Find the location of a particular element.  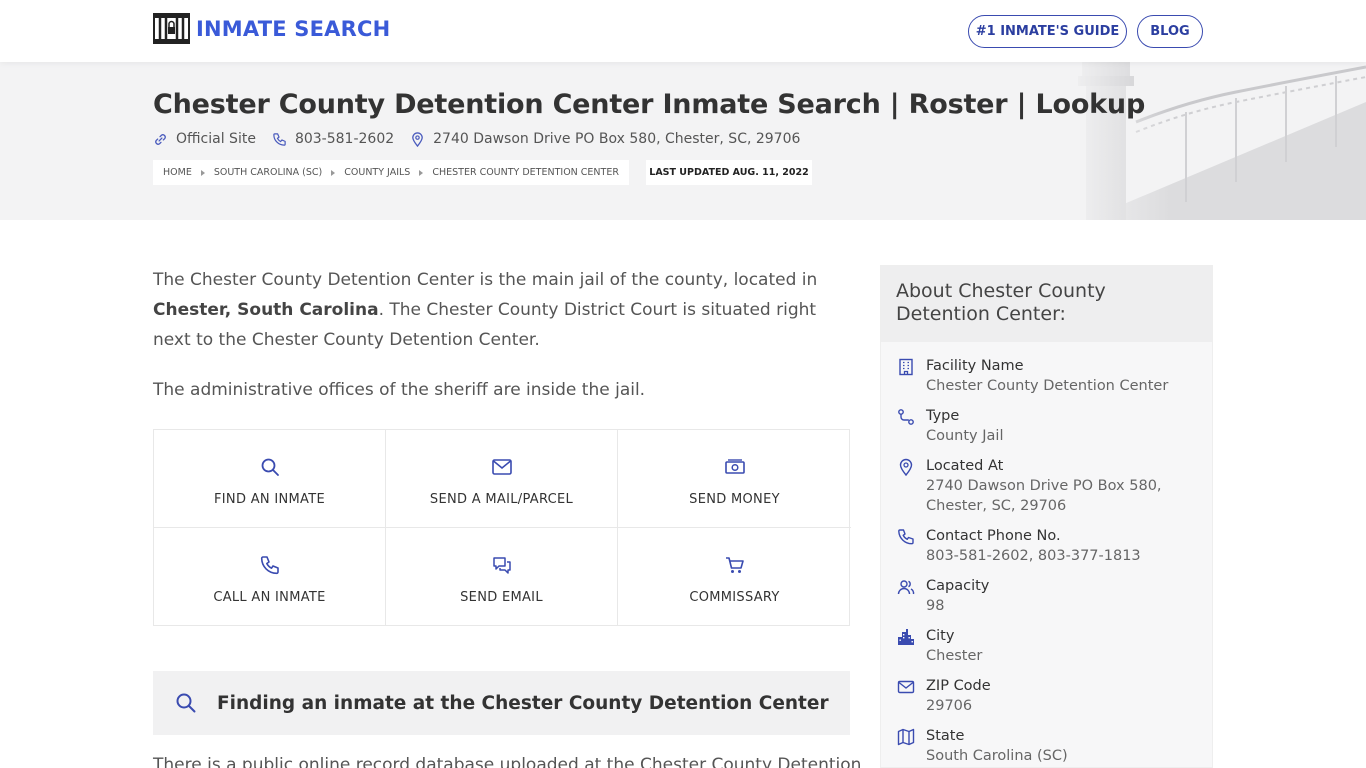

detail-label: City is located at coordinates (940, 636).